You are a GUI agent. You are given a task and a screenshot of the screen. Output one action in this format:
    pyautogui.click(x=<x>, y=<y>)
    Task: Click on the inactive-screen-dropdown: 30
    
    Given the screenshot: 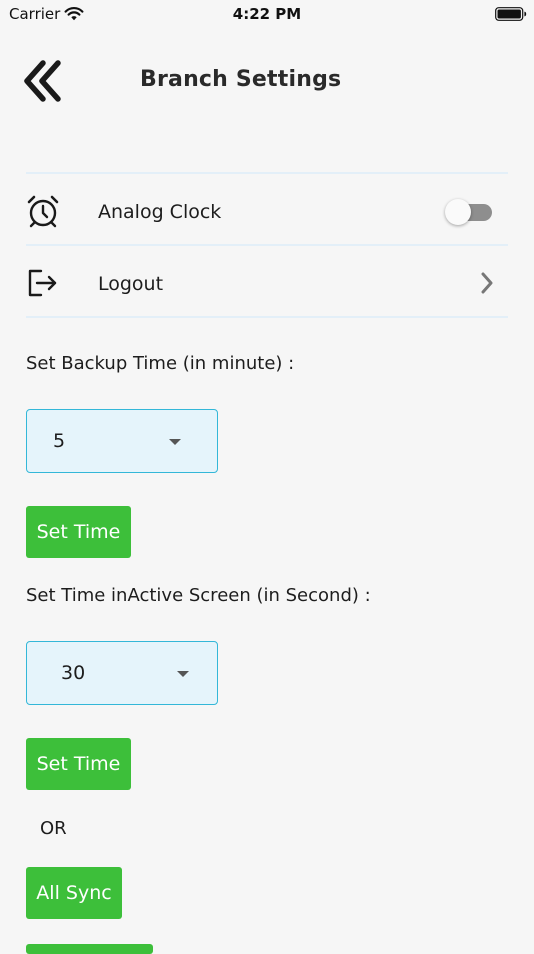 What is the action you would take?
    pyautogui.click(x=122, y=673)
    